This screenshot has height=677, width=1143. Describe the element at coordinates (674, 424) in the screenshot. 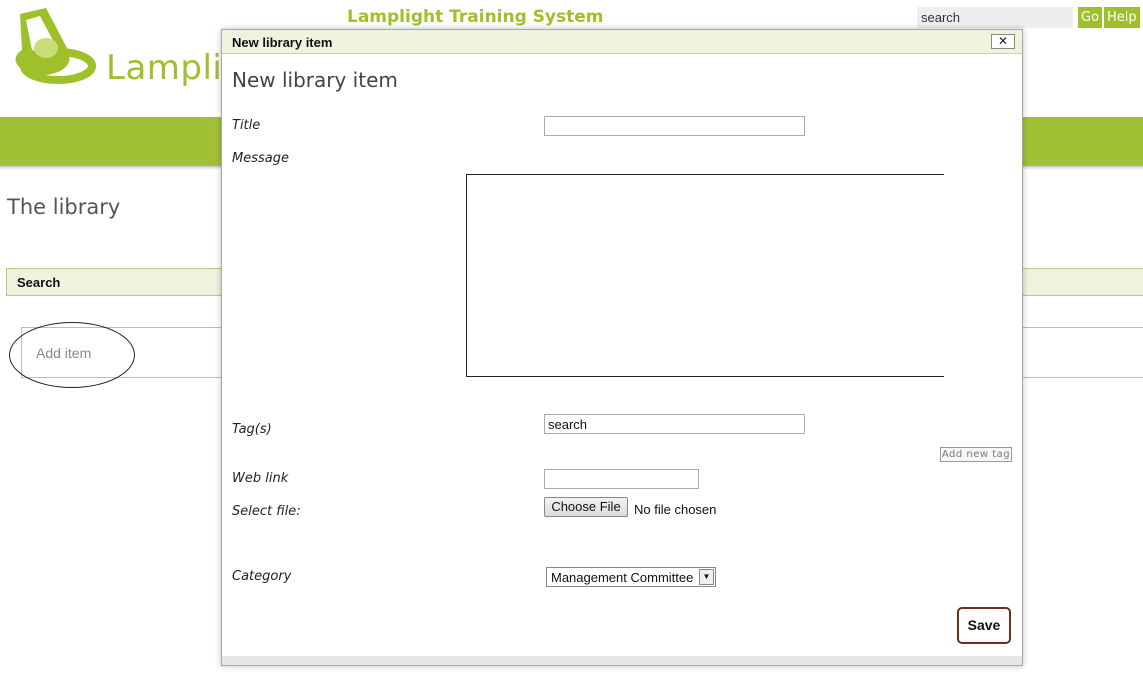

I see `tags-input` at that location.